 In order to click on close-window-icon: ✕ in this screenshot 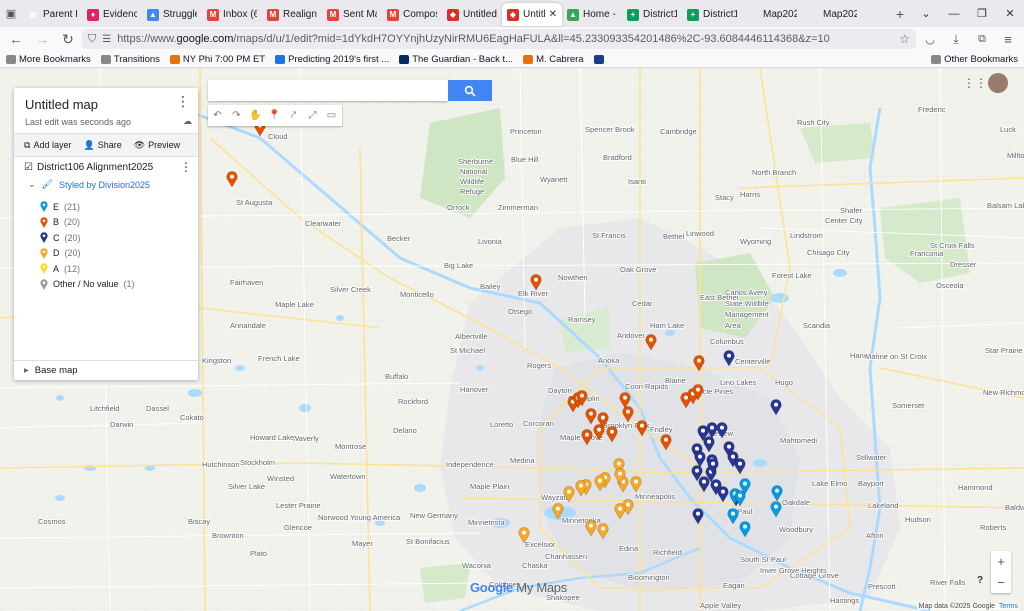, I will do `click(1010, 13)`.